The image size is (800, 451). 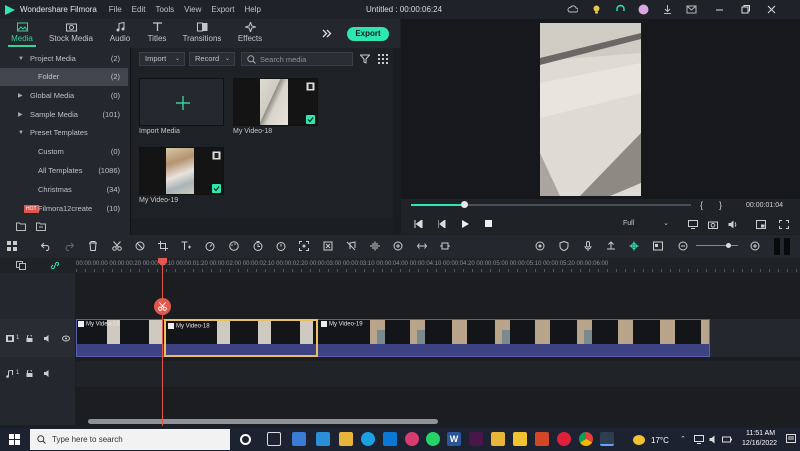 I want to click on file-explorer-icon, so click(x=346, y=439).